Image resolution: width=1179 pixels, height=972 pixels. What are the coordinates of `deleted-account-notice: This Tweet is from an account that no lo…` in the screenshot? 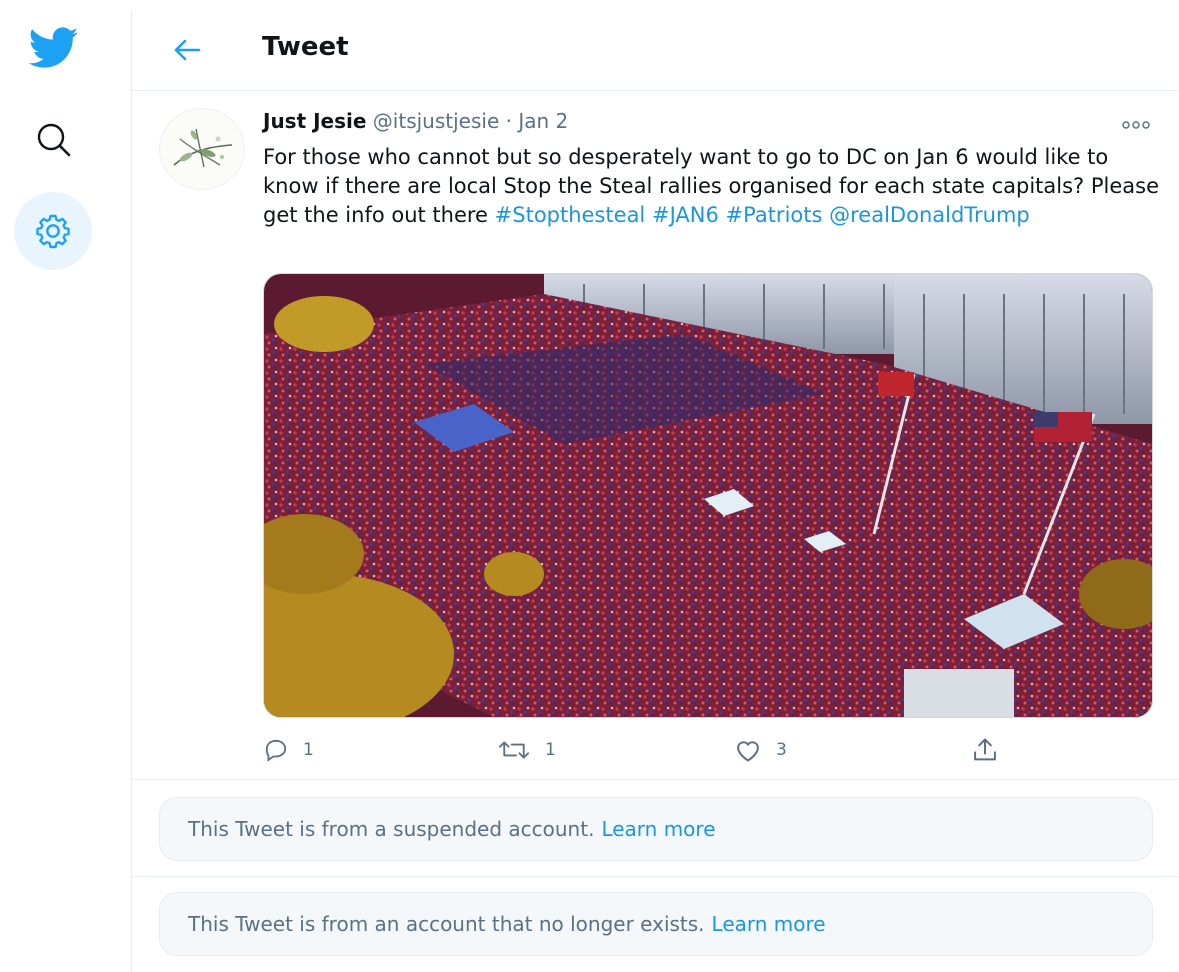 It's located at (656, 924).